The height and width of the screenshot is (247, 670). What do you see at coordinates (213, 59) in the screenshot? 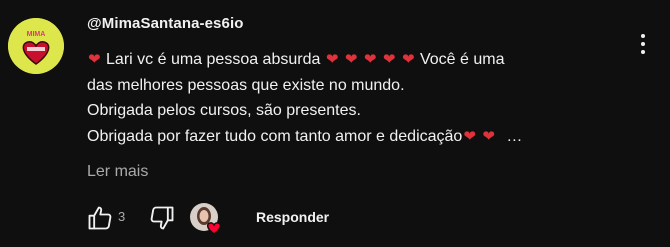
I see `comment-line-1-start: Lari vc é uma pessoa absurda` at bounding box center [213, 59].